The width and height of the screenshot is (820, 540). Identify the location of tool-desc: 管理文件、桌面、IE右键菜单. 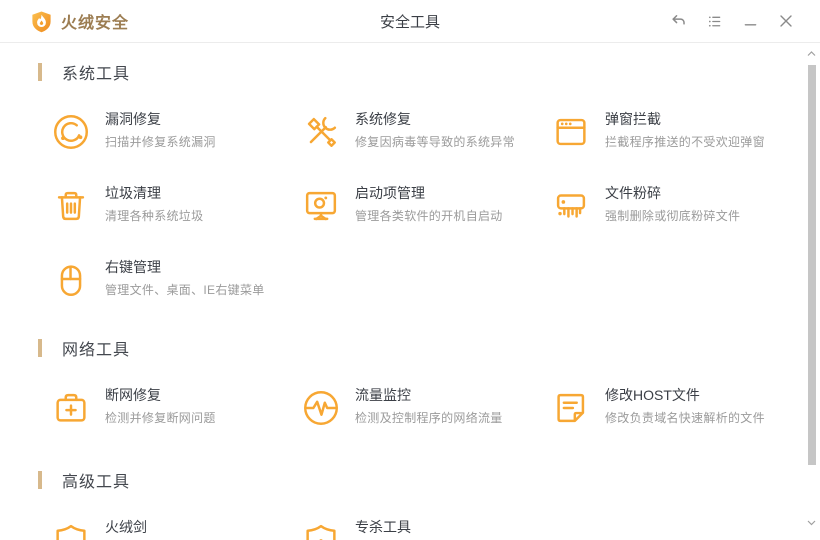
(185, 290).